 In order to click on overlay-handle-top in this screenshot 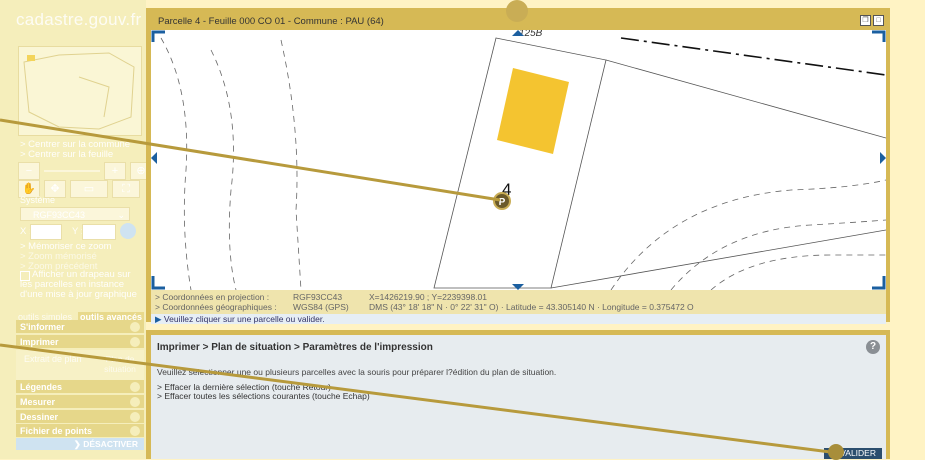, I will do `click(517, 11)`.